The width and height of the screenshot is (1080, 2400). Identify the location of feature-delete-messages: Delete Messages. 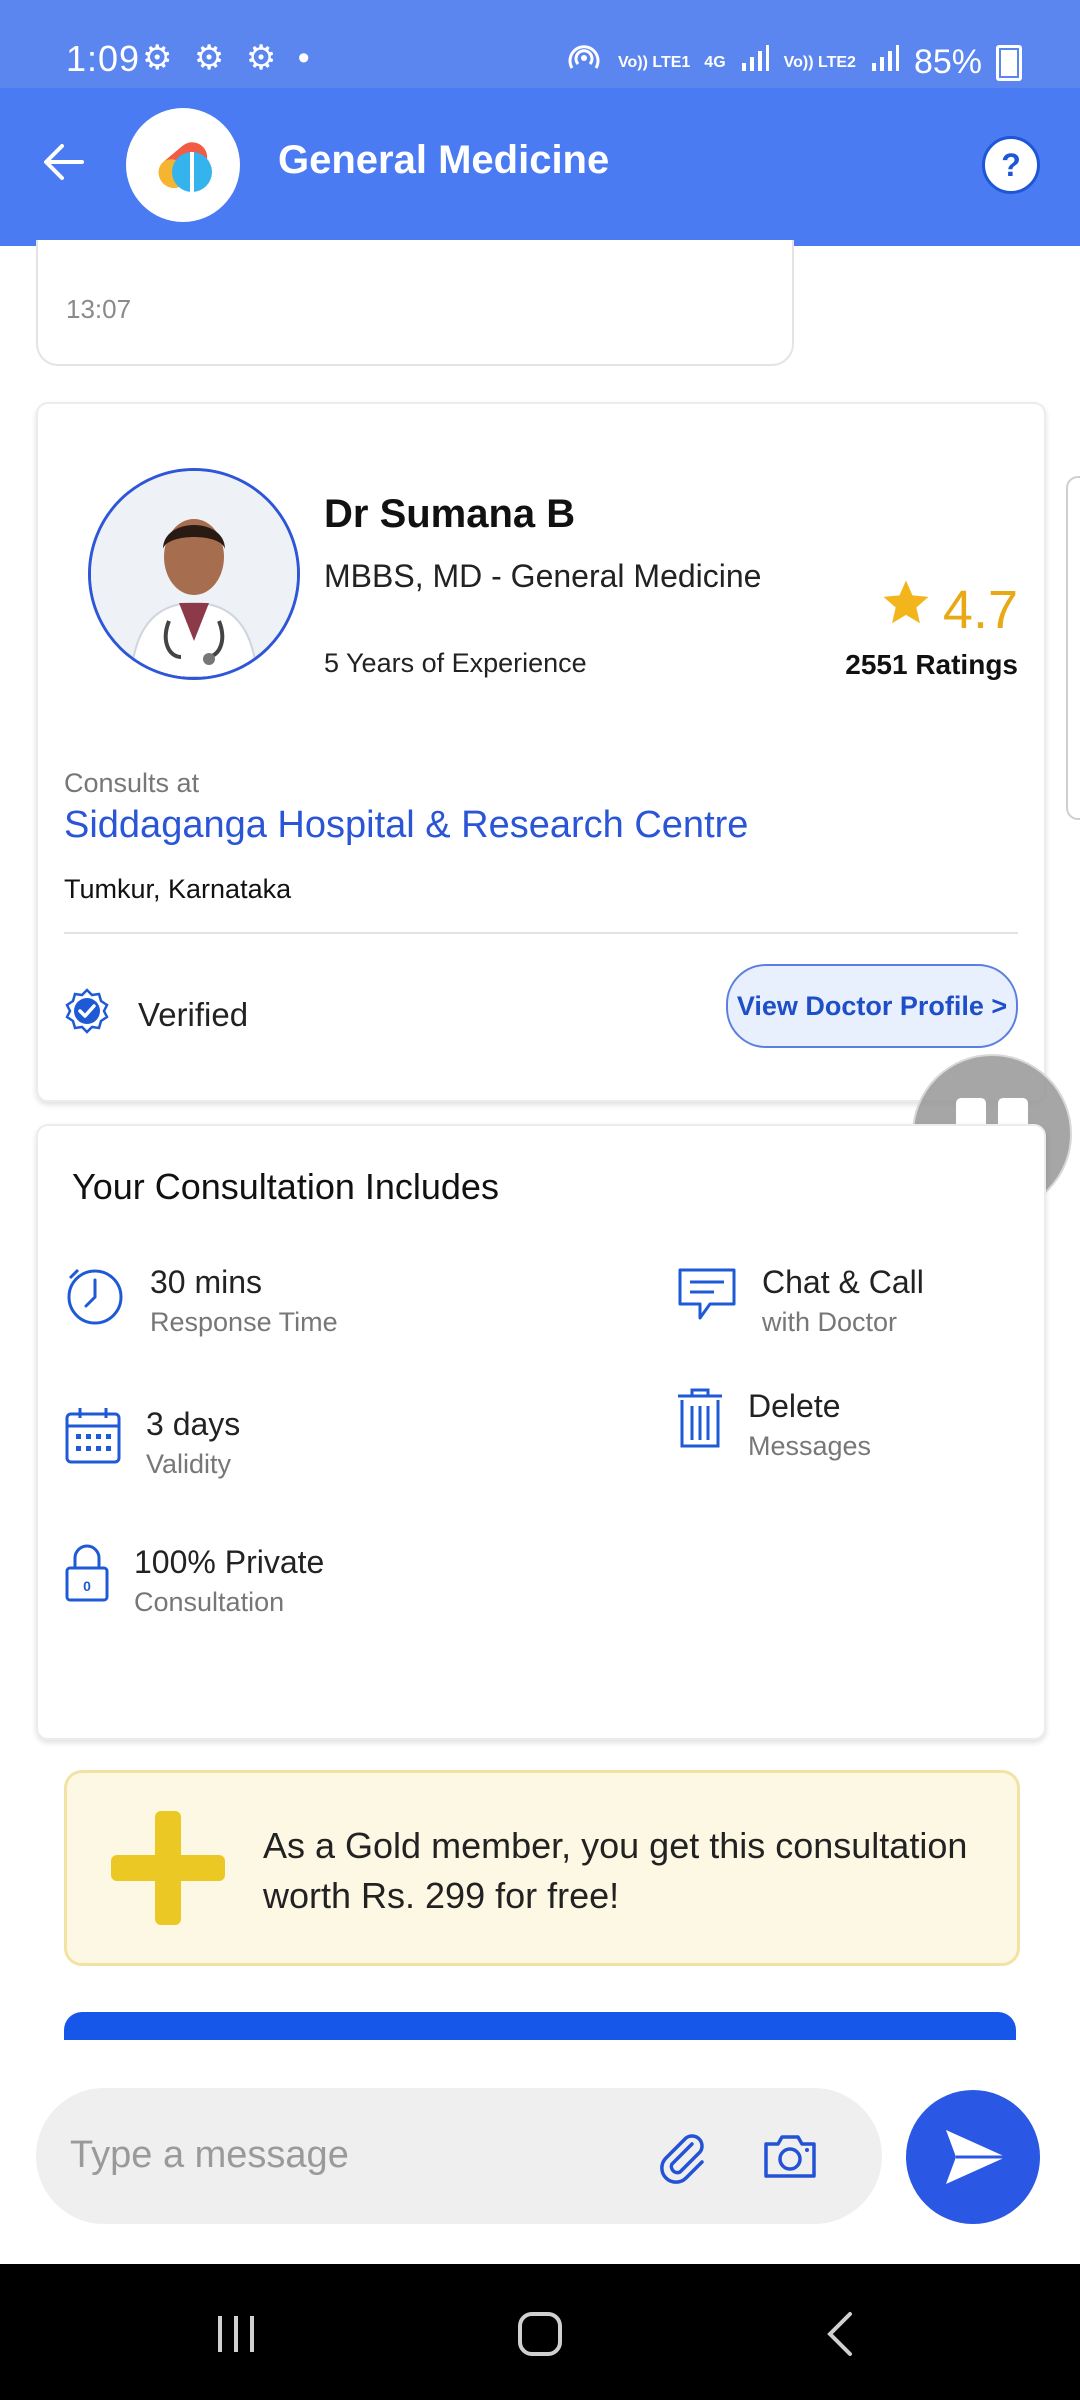
(773, 1425).